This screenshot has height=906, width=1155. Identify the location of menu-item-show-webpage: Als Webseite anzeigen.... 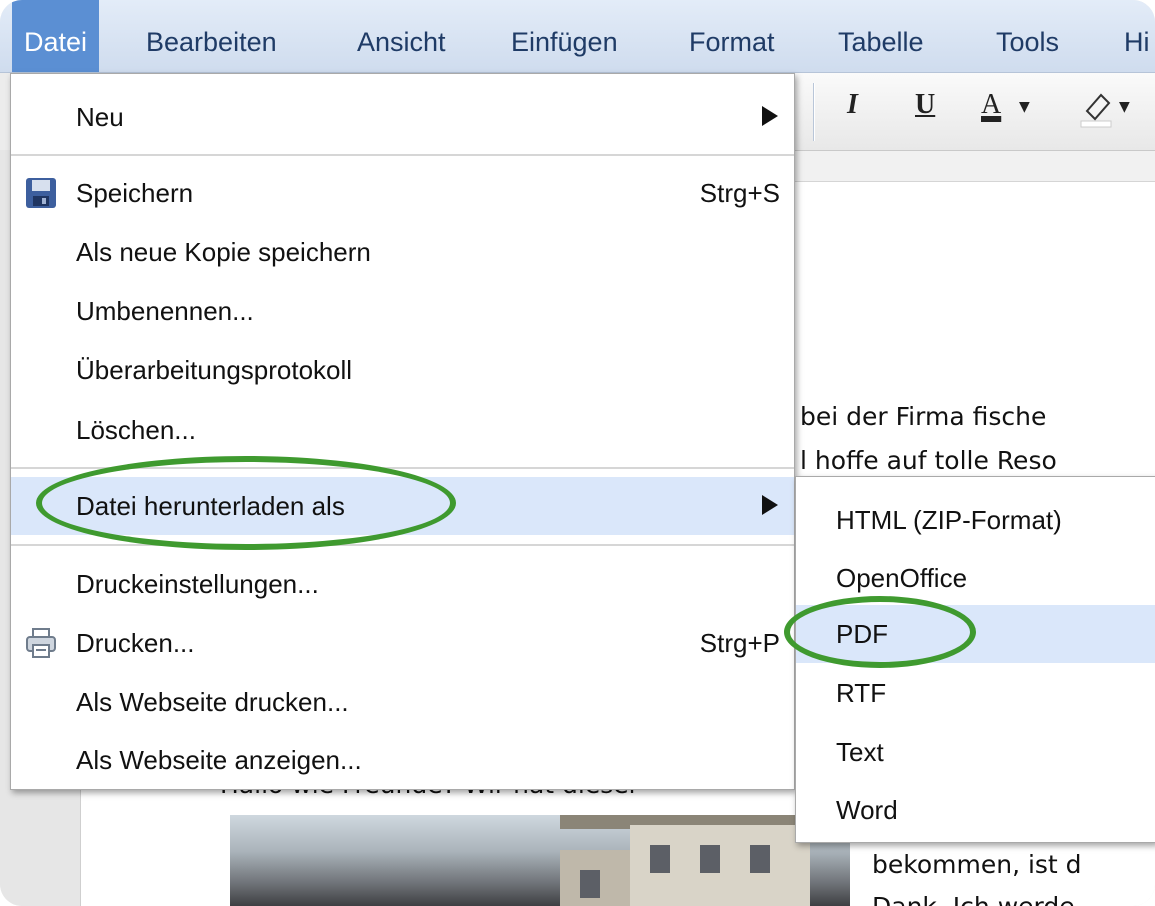
(402, 760).